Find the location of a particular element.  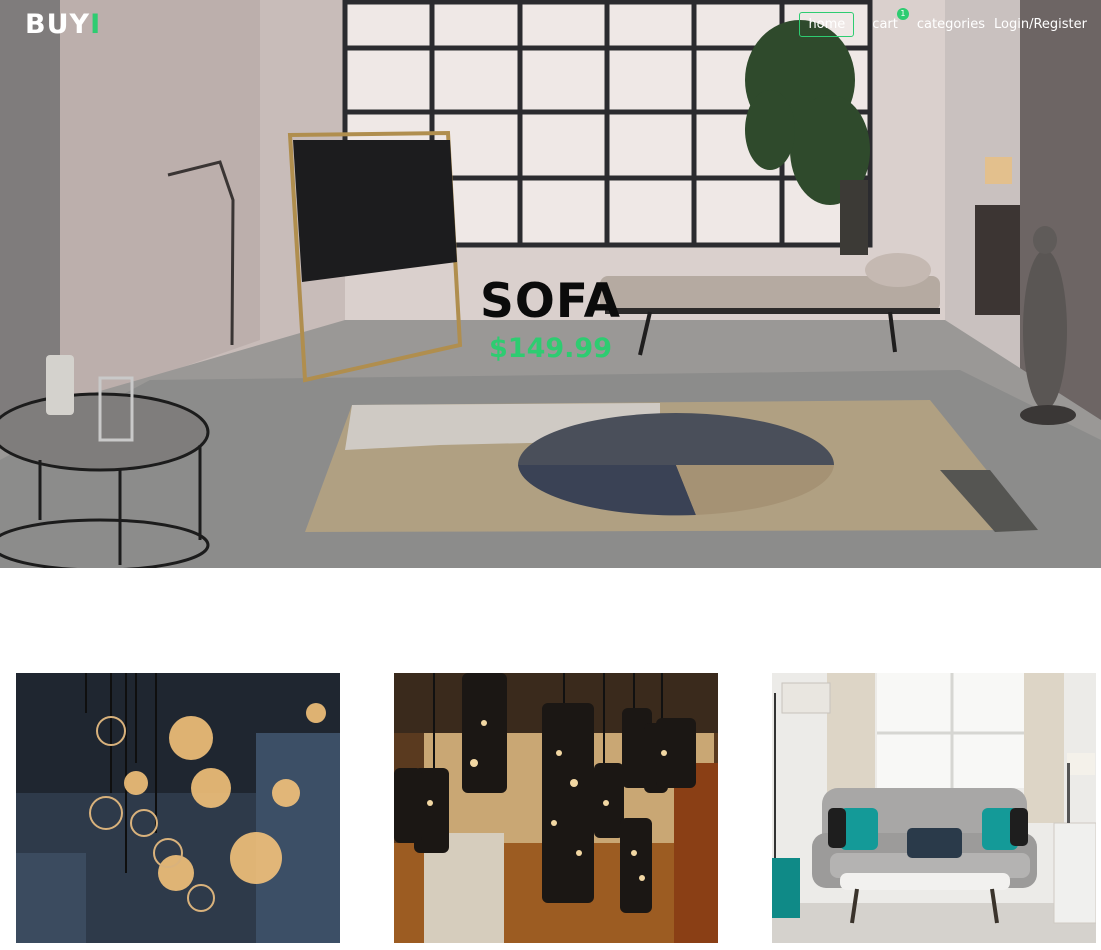

site-logo: BUYI is located at coordinates (63, 24).